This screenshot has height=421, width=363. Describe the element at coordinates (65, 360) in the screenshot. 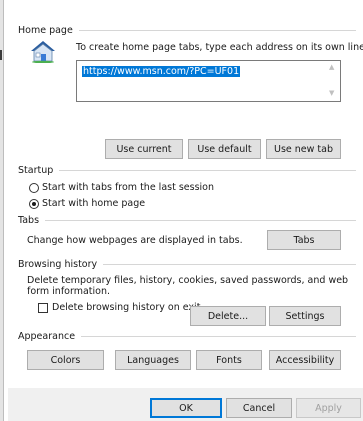

I see `colors-button: Colors` at that location.